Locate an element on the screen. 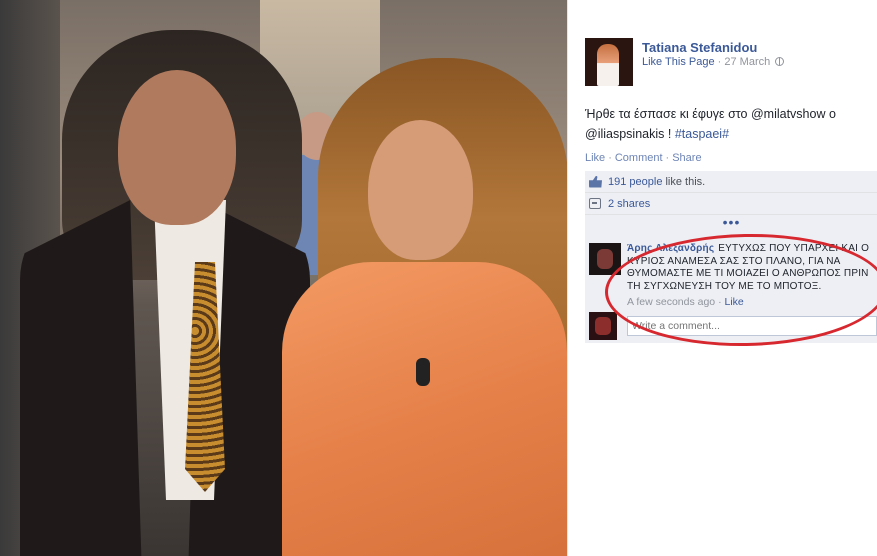  likes-count-link: 191 people is located at coordinates (635, 182).